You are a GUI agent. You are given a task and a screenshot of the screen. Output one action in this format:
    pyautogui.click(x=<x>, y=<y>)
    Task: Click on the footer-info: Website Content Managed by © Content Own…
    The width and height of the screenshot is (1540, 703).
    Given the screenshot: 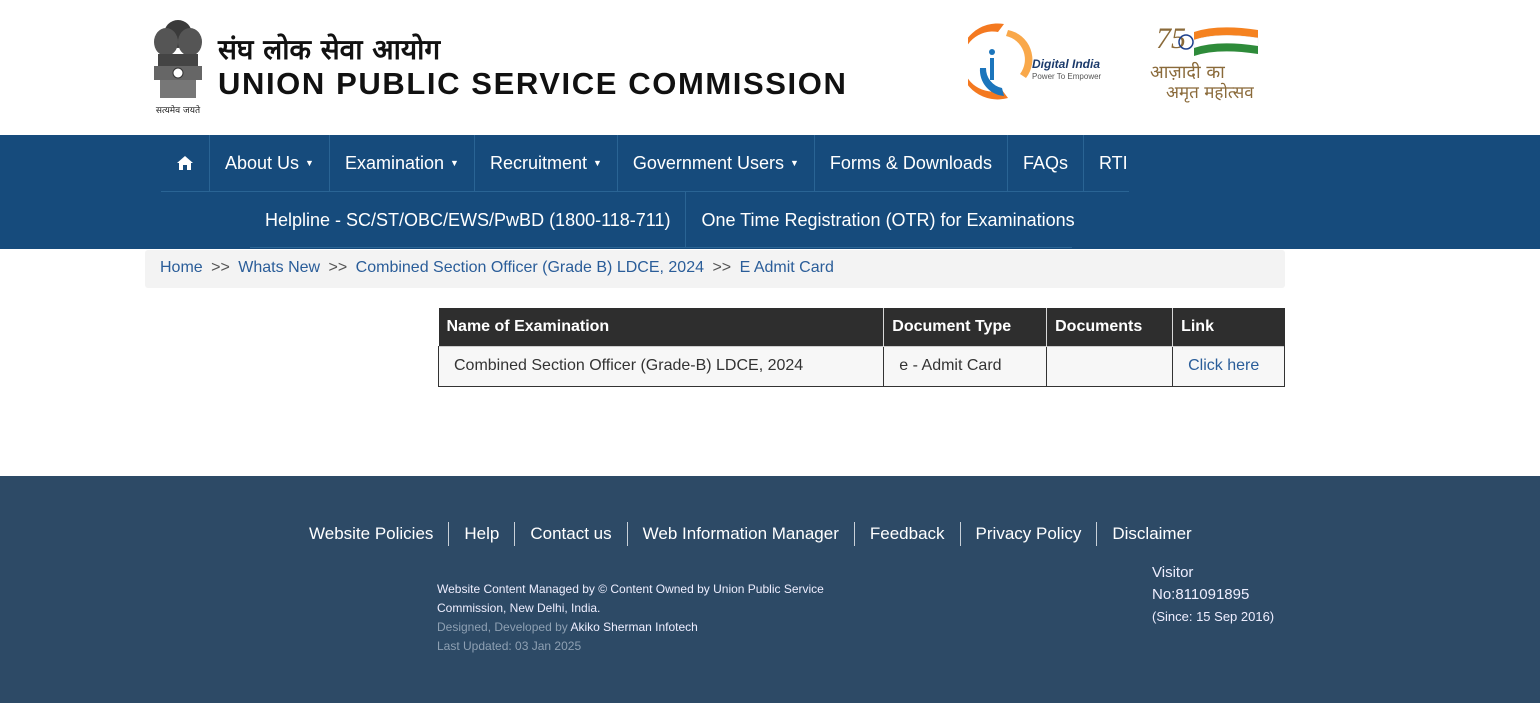 What is the action you would take?
    pyautogui.click(x=647, y=618)
    